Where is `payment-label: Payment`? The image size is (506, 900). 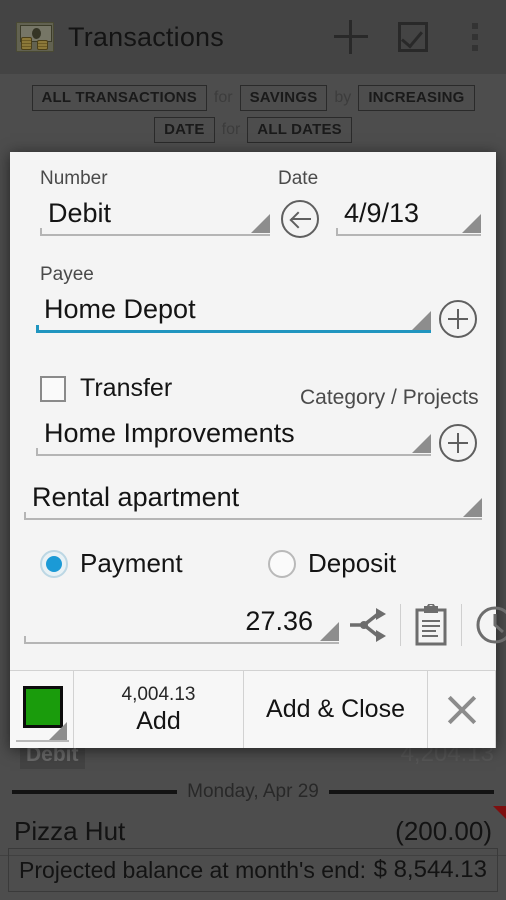
payment-label: Payment is located at coordinates (131, 563).